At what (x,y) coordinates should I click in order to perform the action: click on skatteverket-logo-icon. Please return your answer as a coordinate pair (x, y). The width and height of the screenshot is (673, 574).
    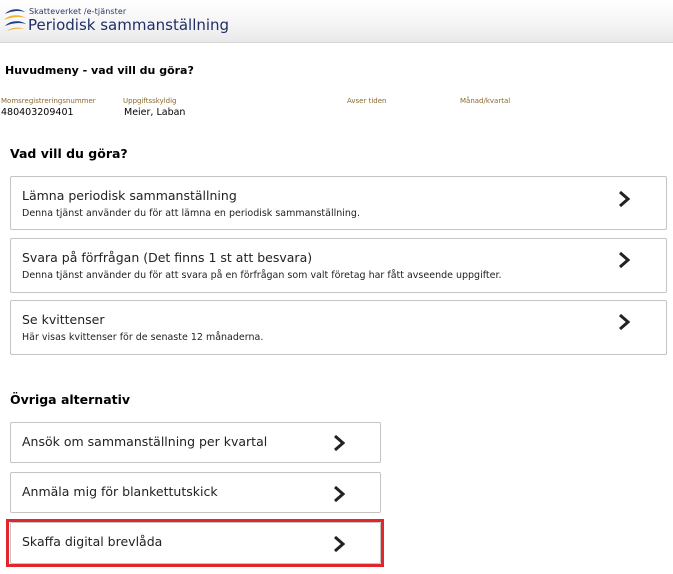
    Looking at the image, I should click on (15, 20).